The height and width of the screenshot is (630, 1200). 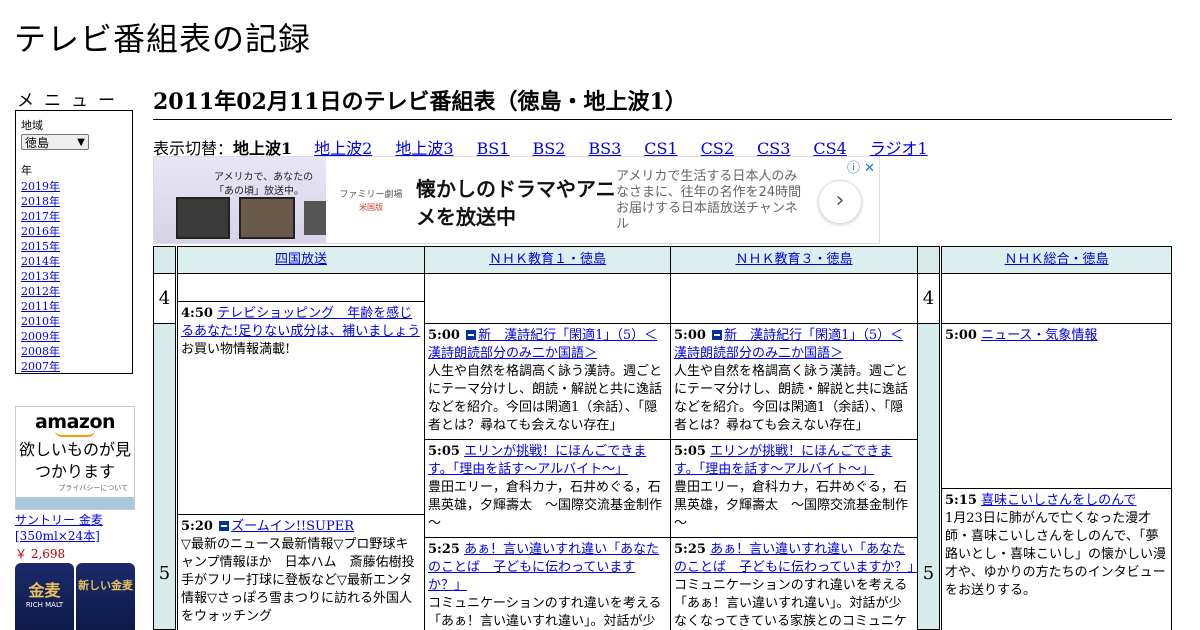 I want to click on year-link: 2016年, so click(x=40, y=231).